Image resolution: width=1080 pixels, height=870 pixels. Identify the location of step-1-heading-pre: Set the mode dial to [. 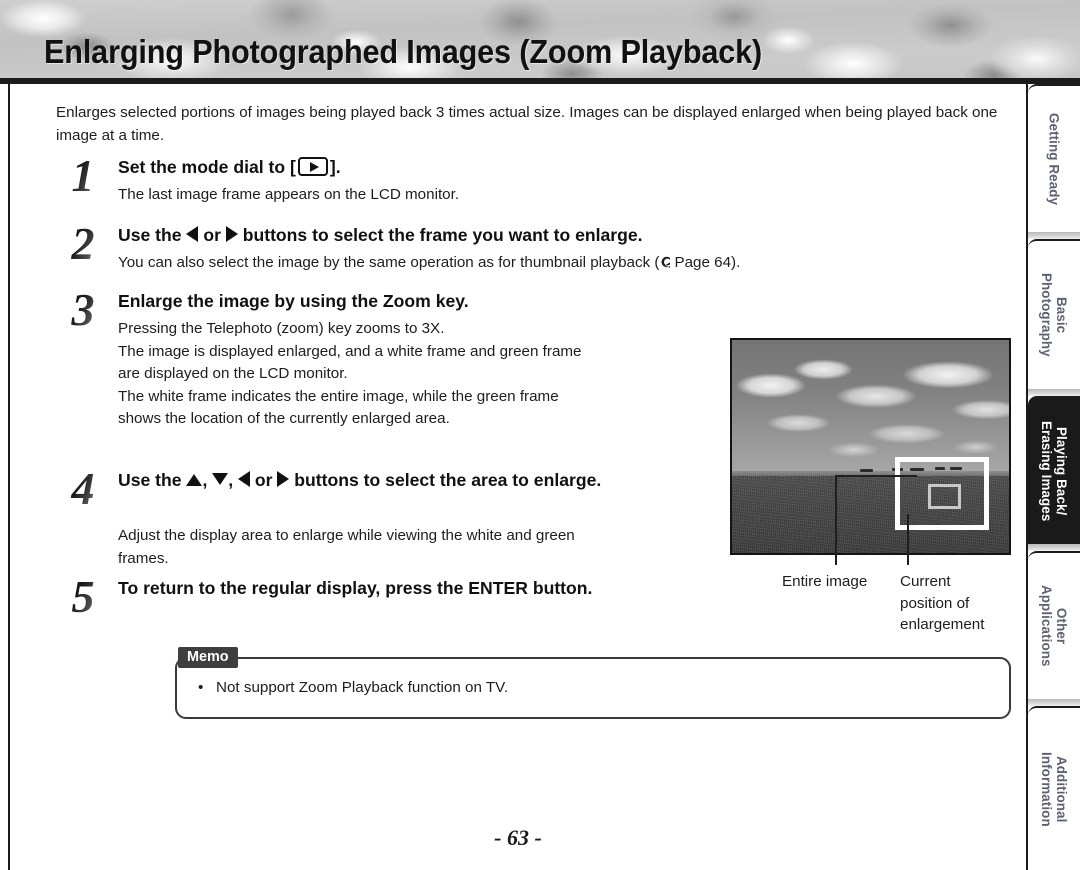
(207, 167).